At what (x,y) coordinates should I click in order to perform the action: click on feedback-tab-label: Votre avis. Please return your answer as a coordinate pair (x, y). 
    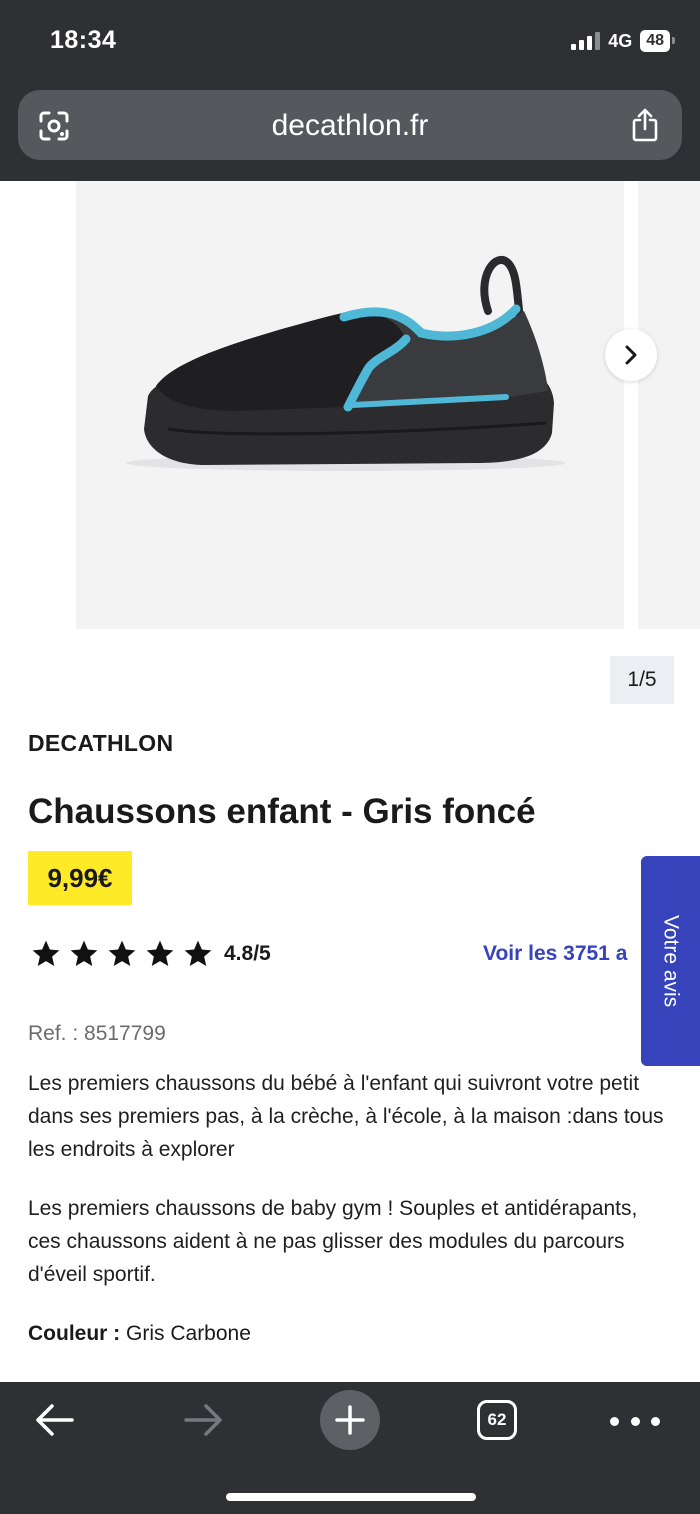
    Looking at the image, I should click on (671, 961).